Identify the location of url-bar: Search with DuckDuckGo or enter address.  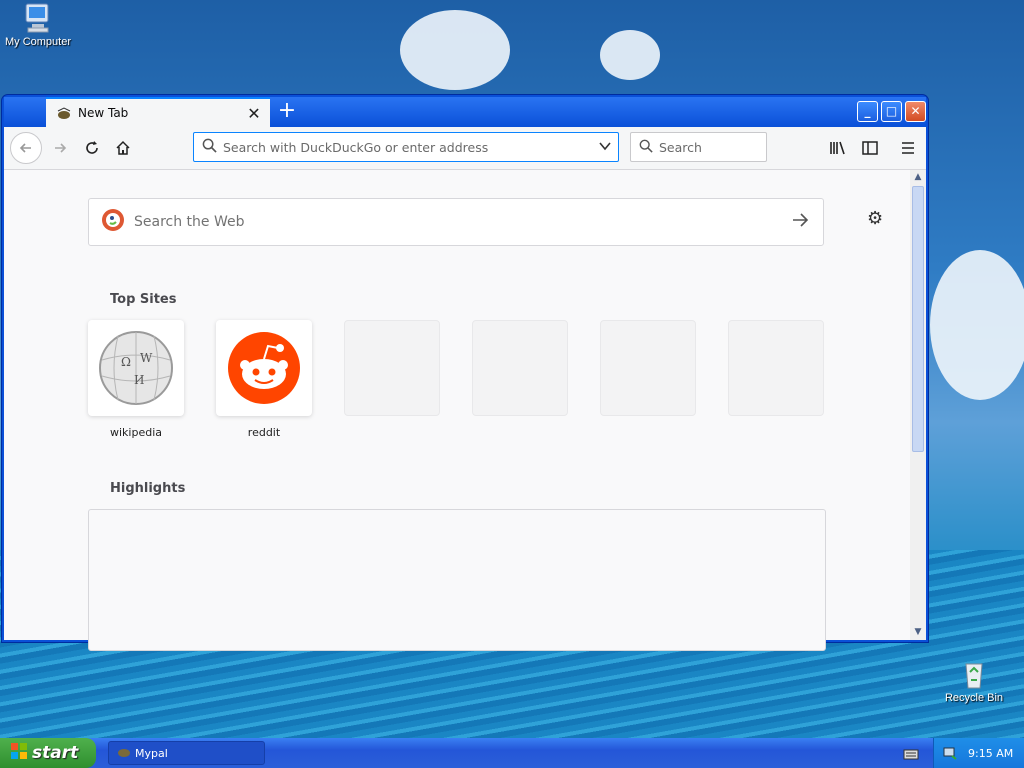
(406, 147).